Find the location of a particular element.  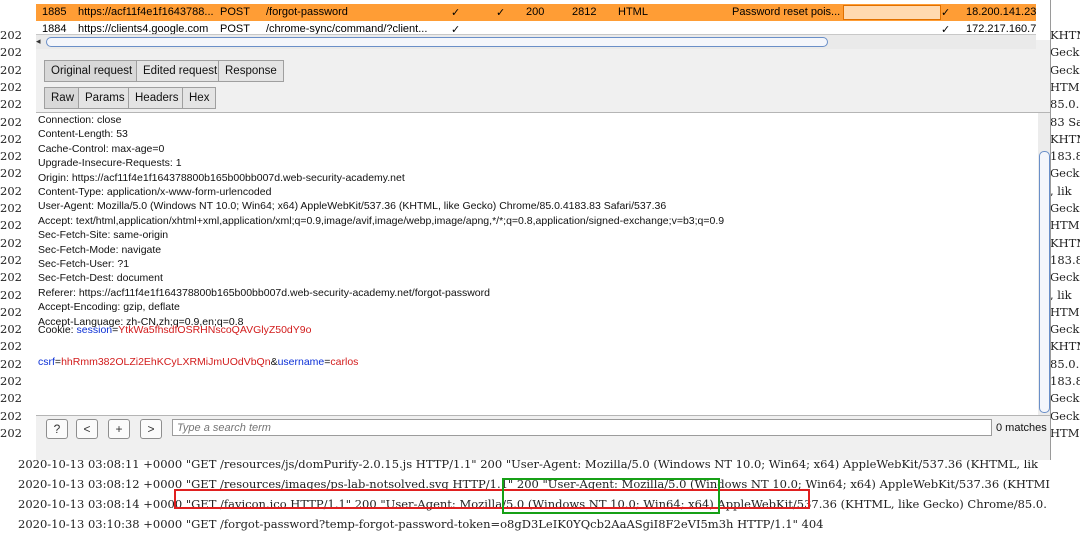

request-header-line: Connection: close is located at coordinates (80, 120).